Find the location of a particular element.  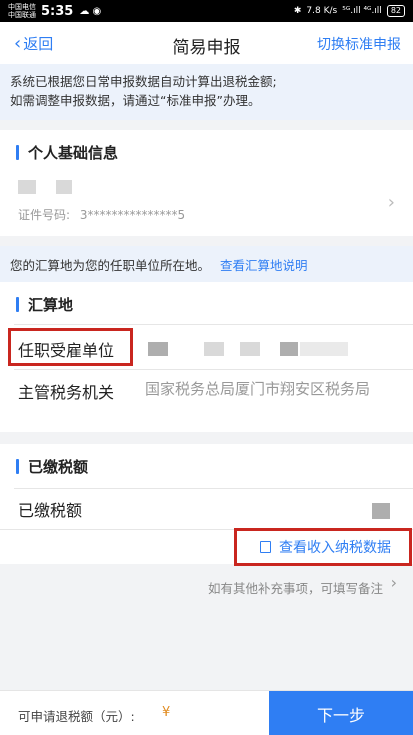

id-label: 证件号码: is located at coordinates (44, 215).